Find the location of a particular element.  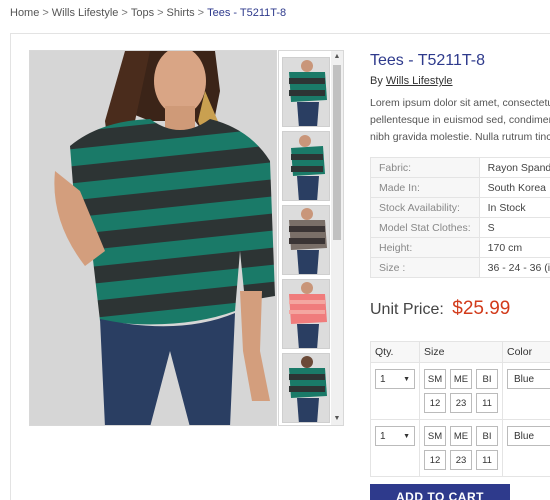

scroll-down-arrow-icon: ▼ is located at coordinates (337, 419).